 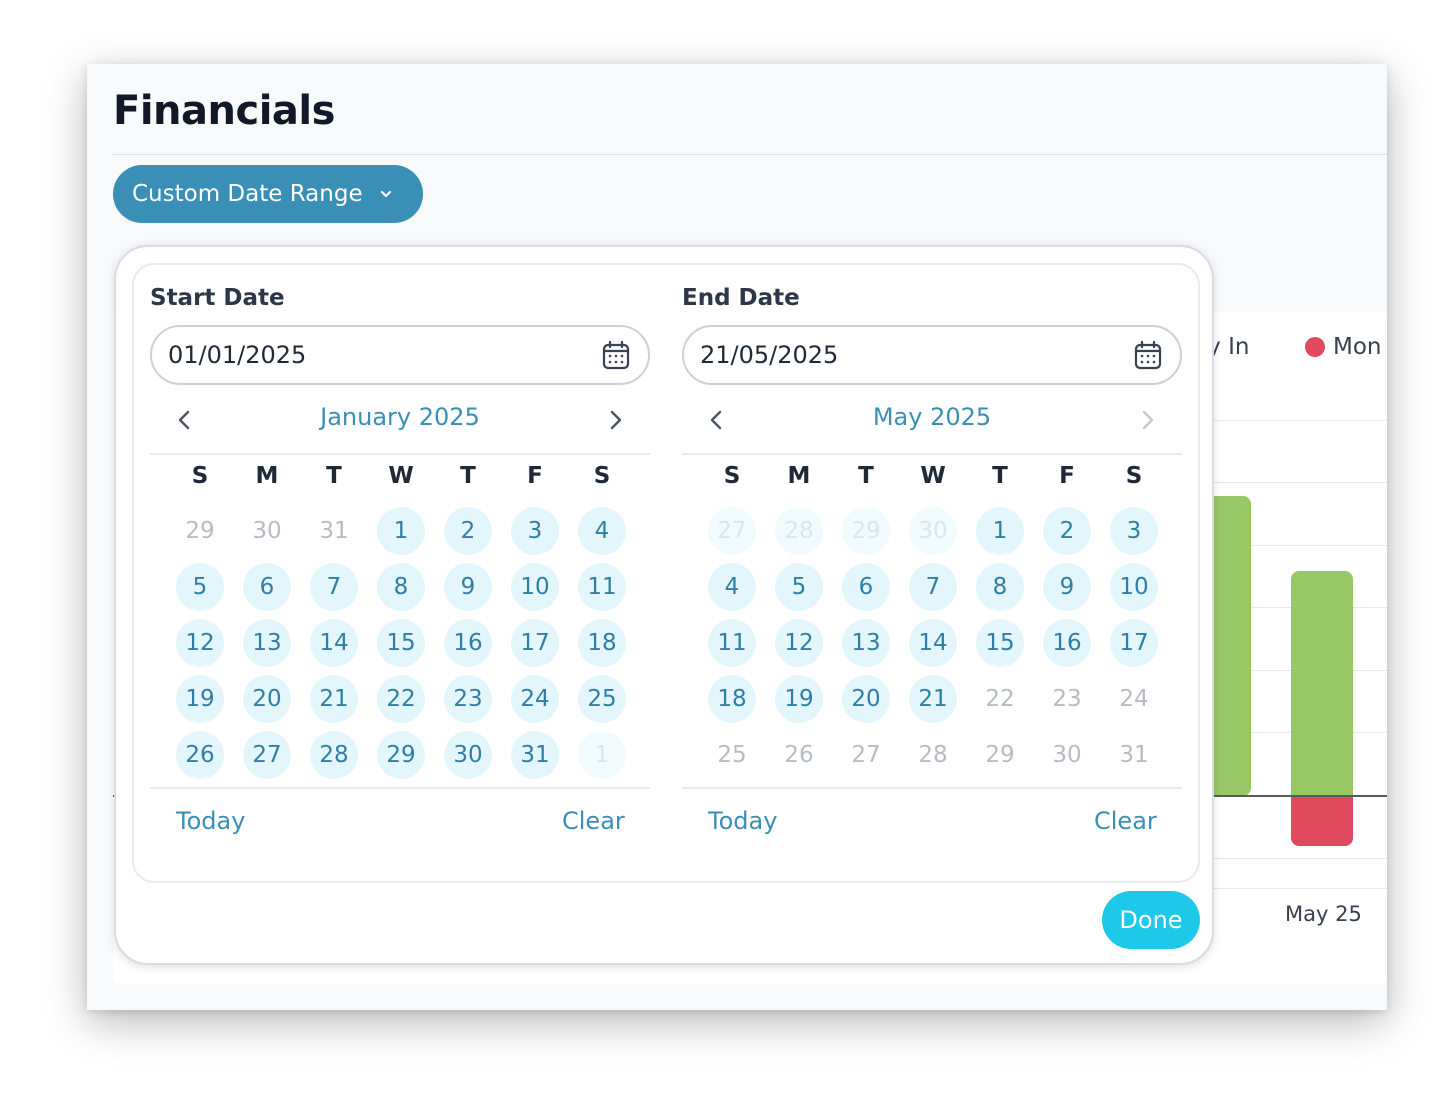 I want to click on end-day-cell: 30, so click(x=1067, y=755).